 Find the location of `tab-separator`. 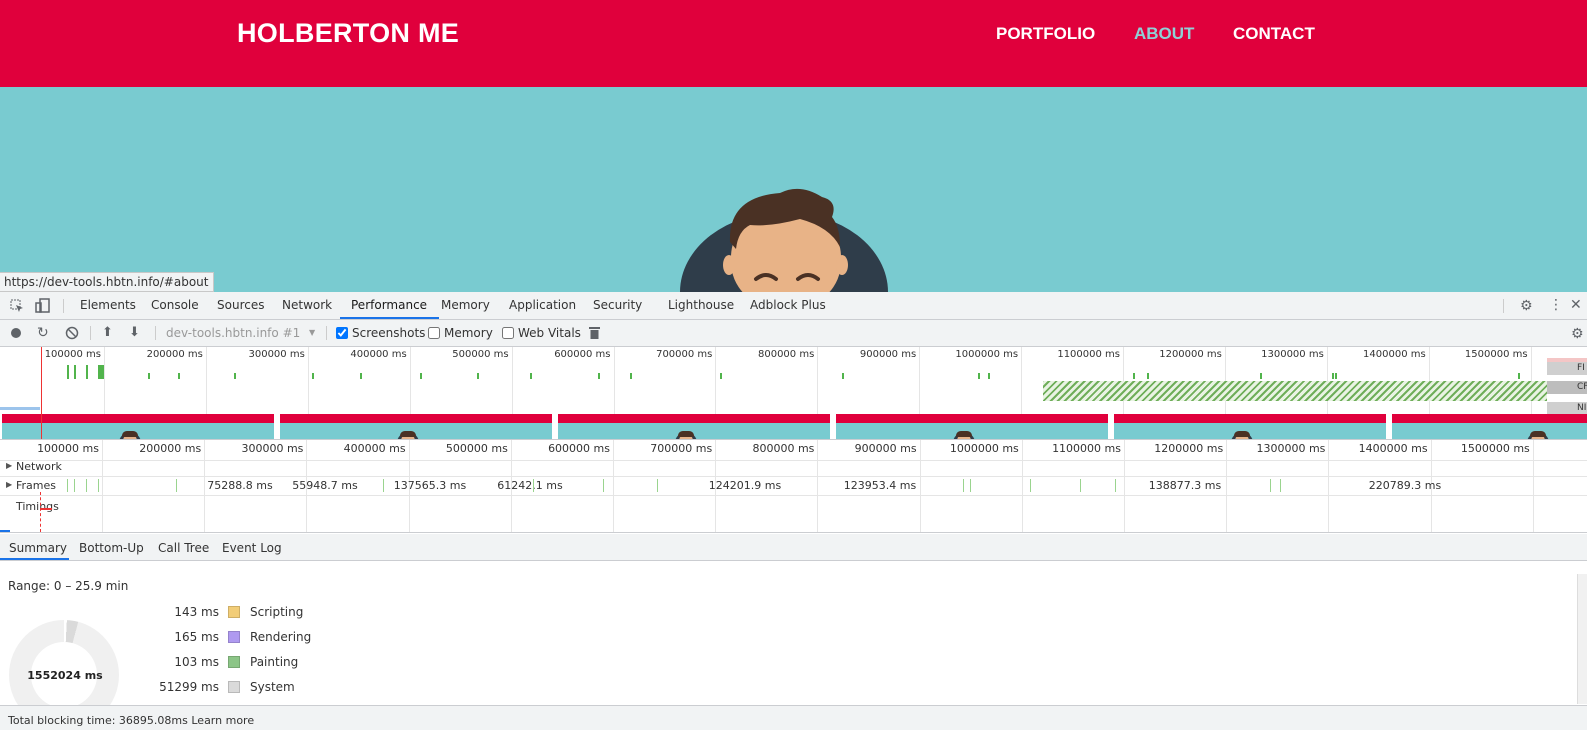

tab-separator is located at coordinates (63, 306).